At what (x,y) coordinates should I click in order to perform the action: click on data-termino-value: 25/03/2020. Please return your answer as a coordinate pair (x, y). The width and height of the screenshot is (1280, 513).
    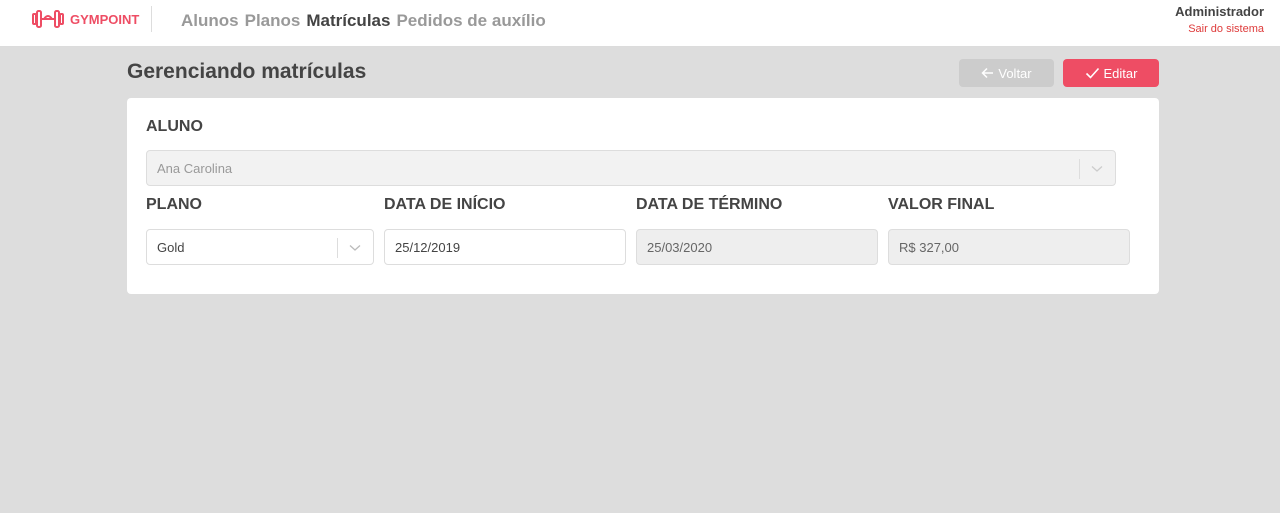
    Looking at the image, I should click on (680, 247).